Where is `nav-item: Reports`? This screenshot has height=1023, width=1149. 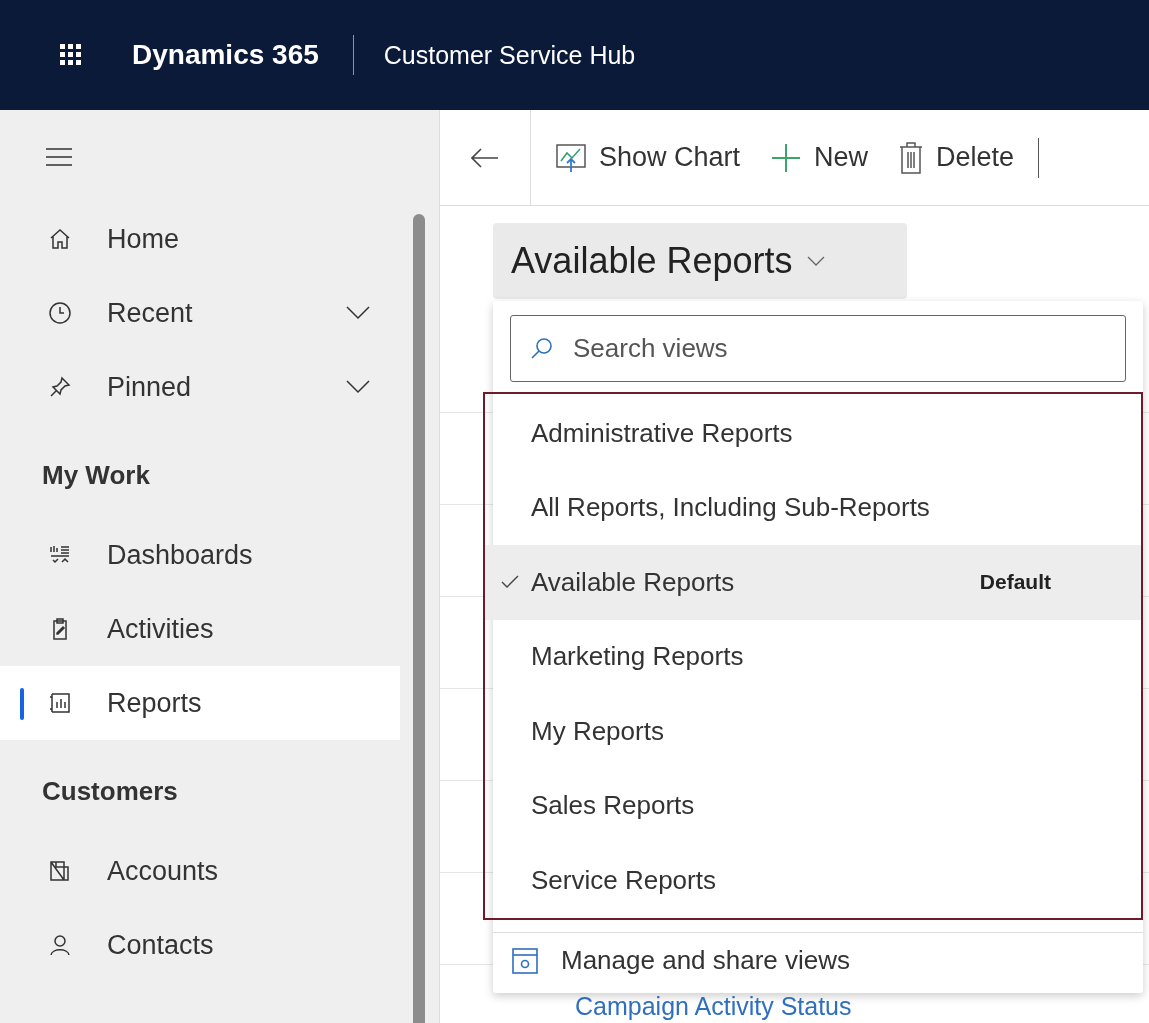
nav-item: Reports is located at coordinates (200, 703).